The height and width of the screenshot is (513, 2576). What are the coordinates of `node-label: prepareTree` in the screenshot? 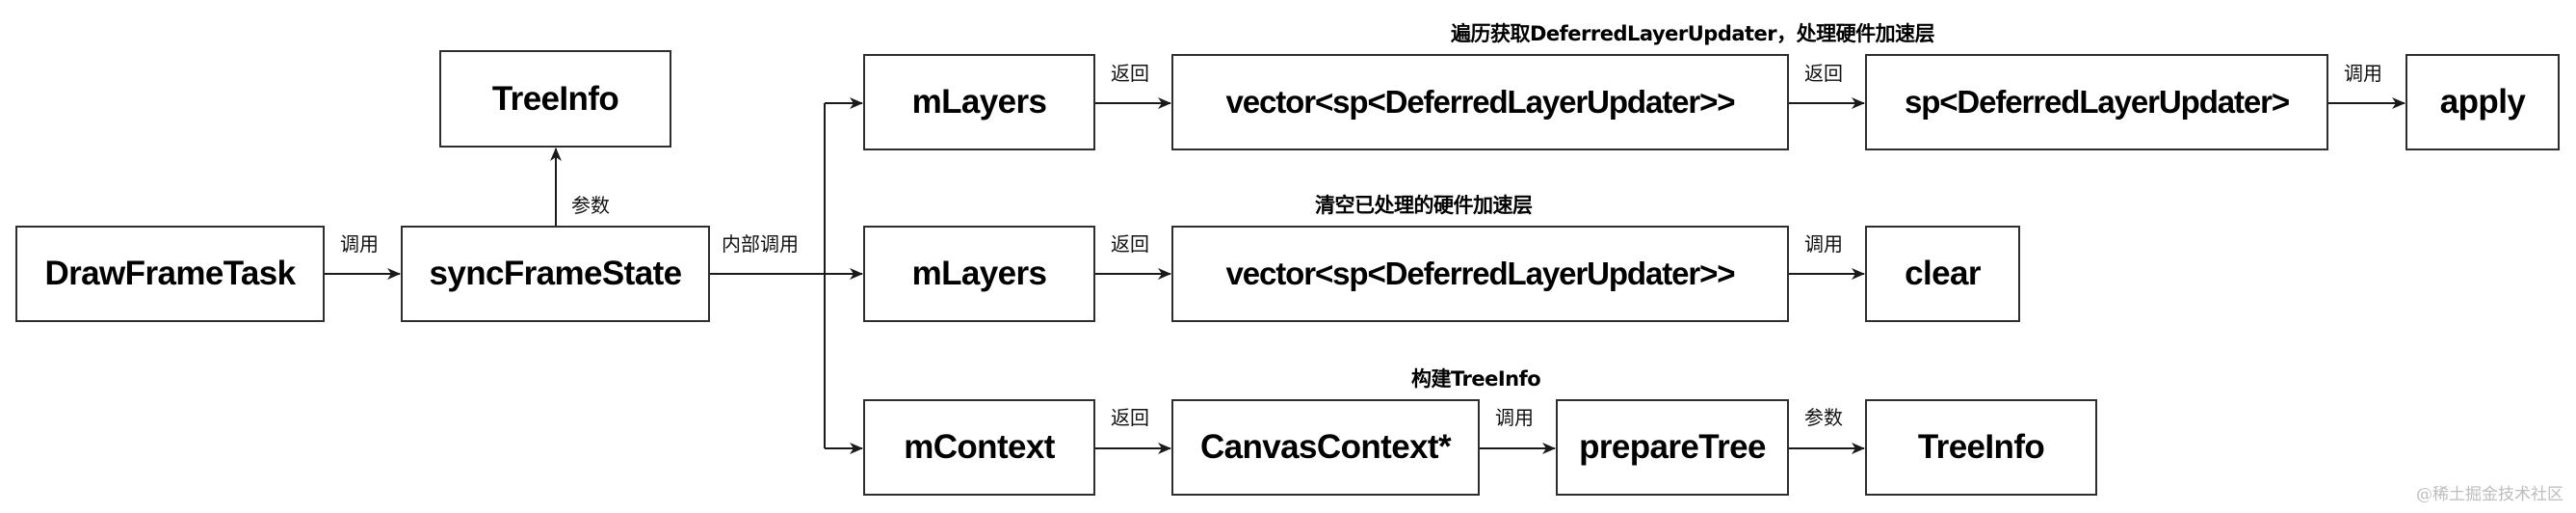 It's located at (1673, 447).